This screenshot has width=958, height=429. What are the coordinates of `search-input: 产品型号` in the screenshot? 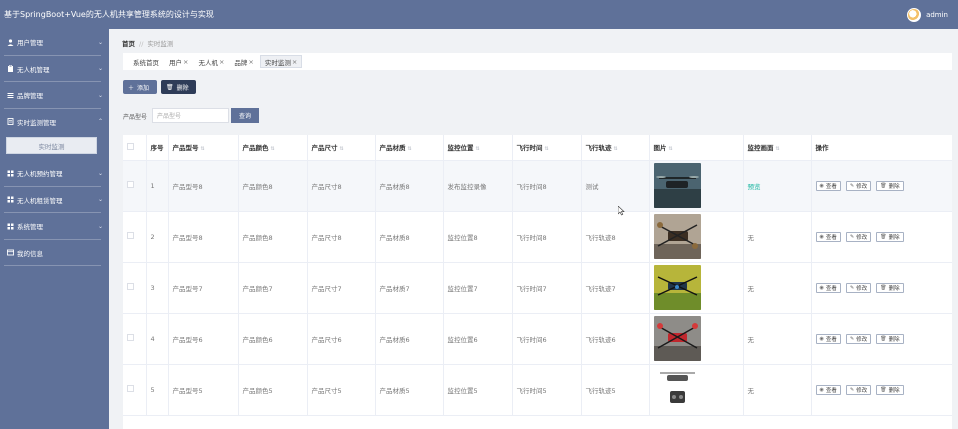 It's located at (190, 115).